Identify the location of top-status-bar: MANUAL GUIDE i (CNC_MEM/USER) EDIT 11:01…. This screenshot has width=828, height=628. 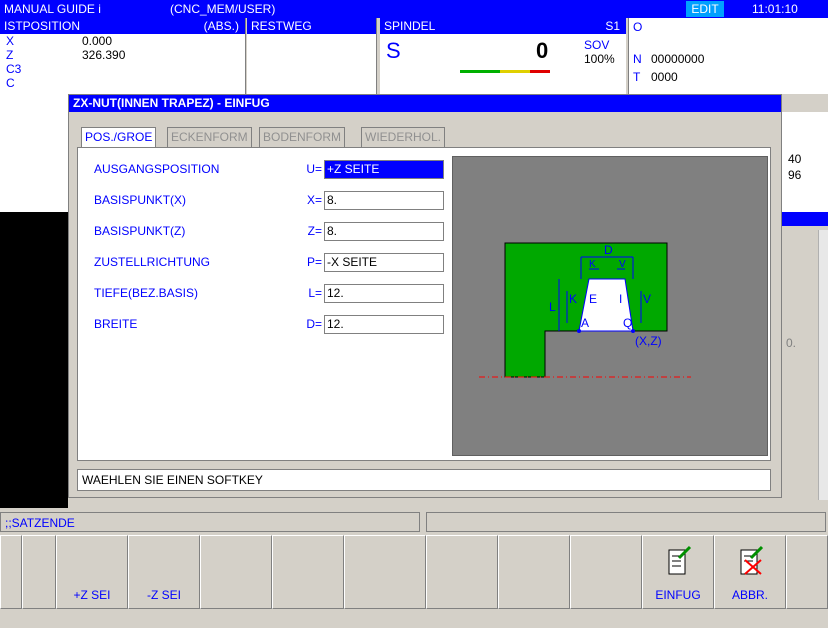
(414, 9).